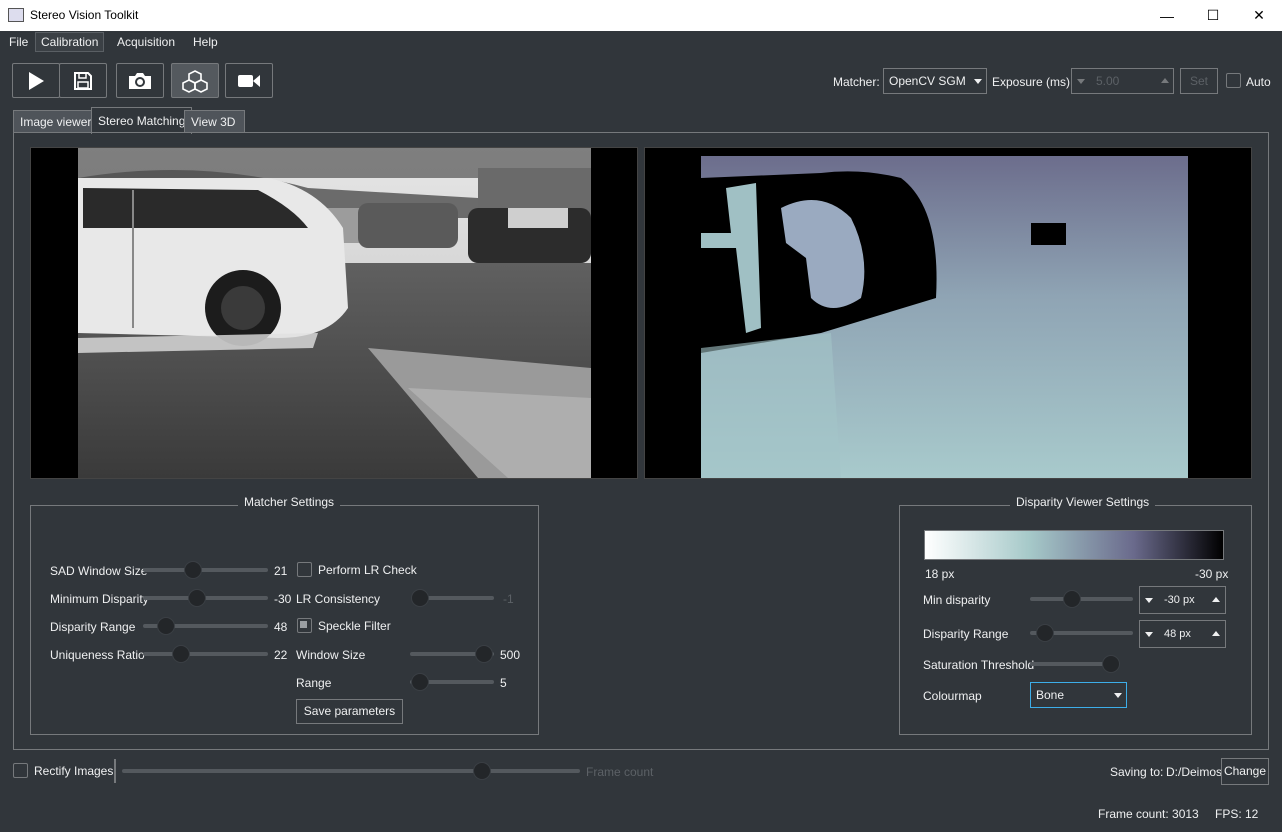  Describe the element at coordinates (641, 15) in the screenshot. I see `title-bar: Stereo Vision Toolkit — ☐ ✕` at that location.